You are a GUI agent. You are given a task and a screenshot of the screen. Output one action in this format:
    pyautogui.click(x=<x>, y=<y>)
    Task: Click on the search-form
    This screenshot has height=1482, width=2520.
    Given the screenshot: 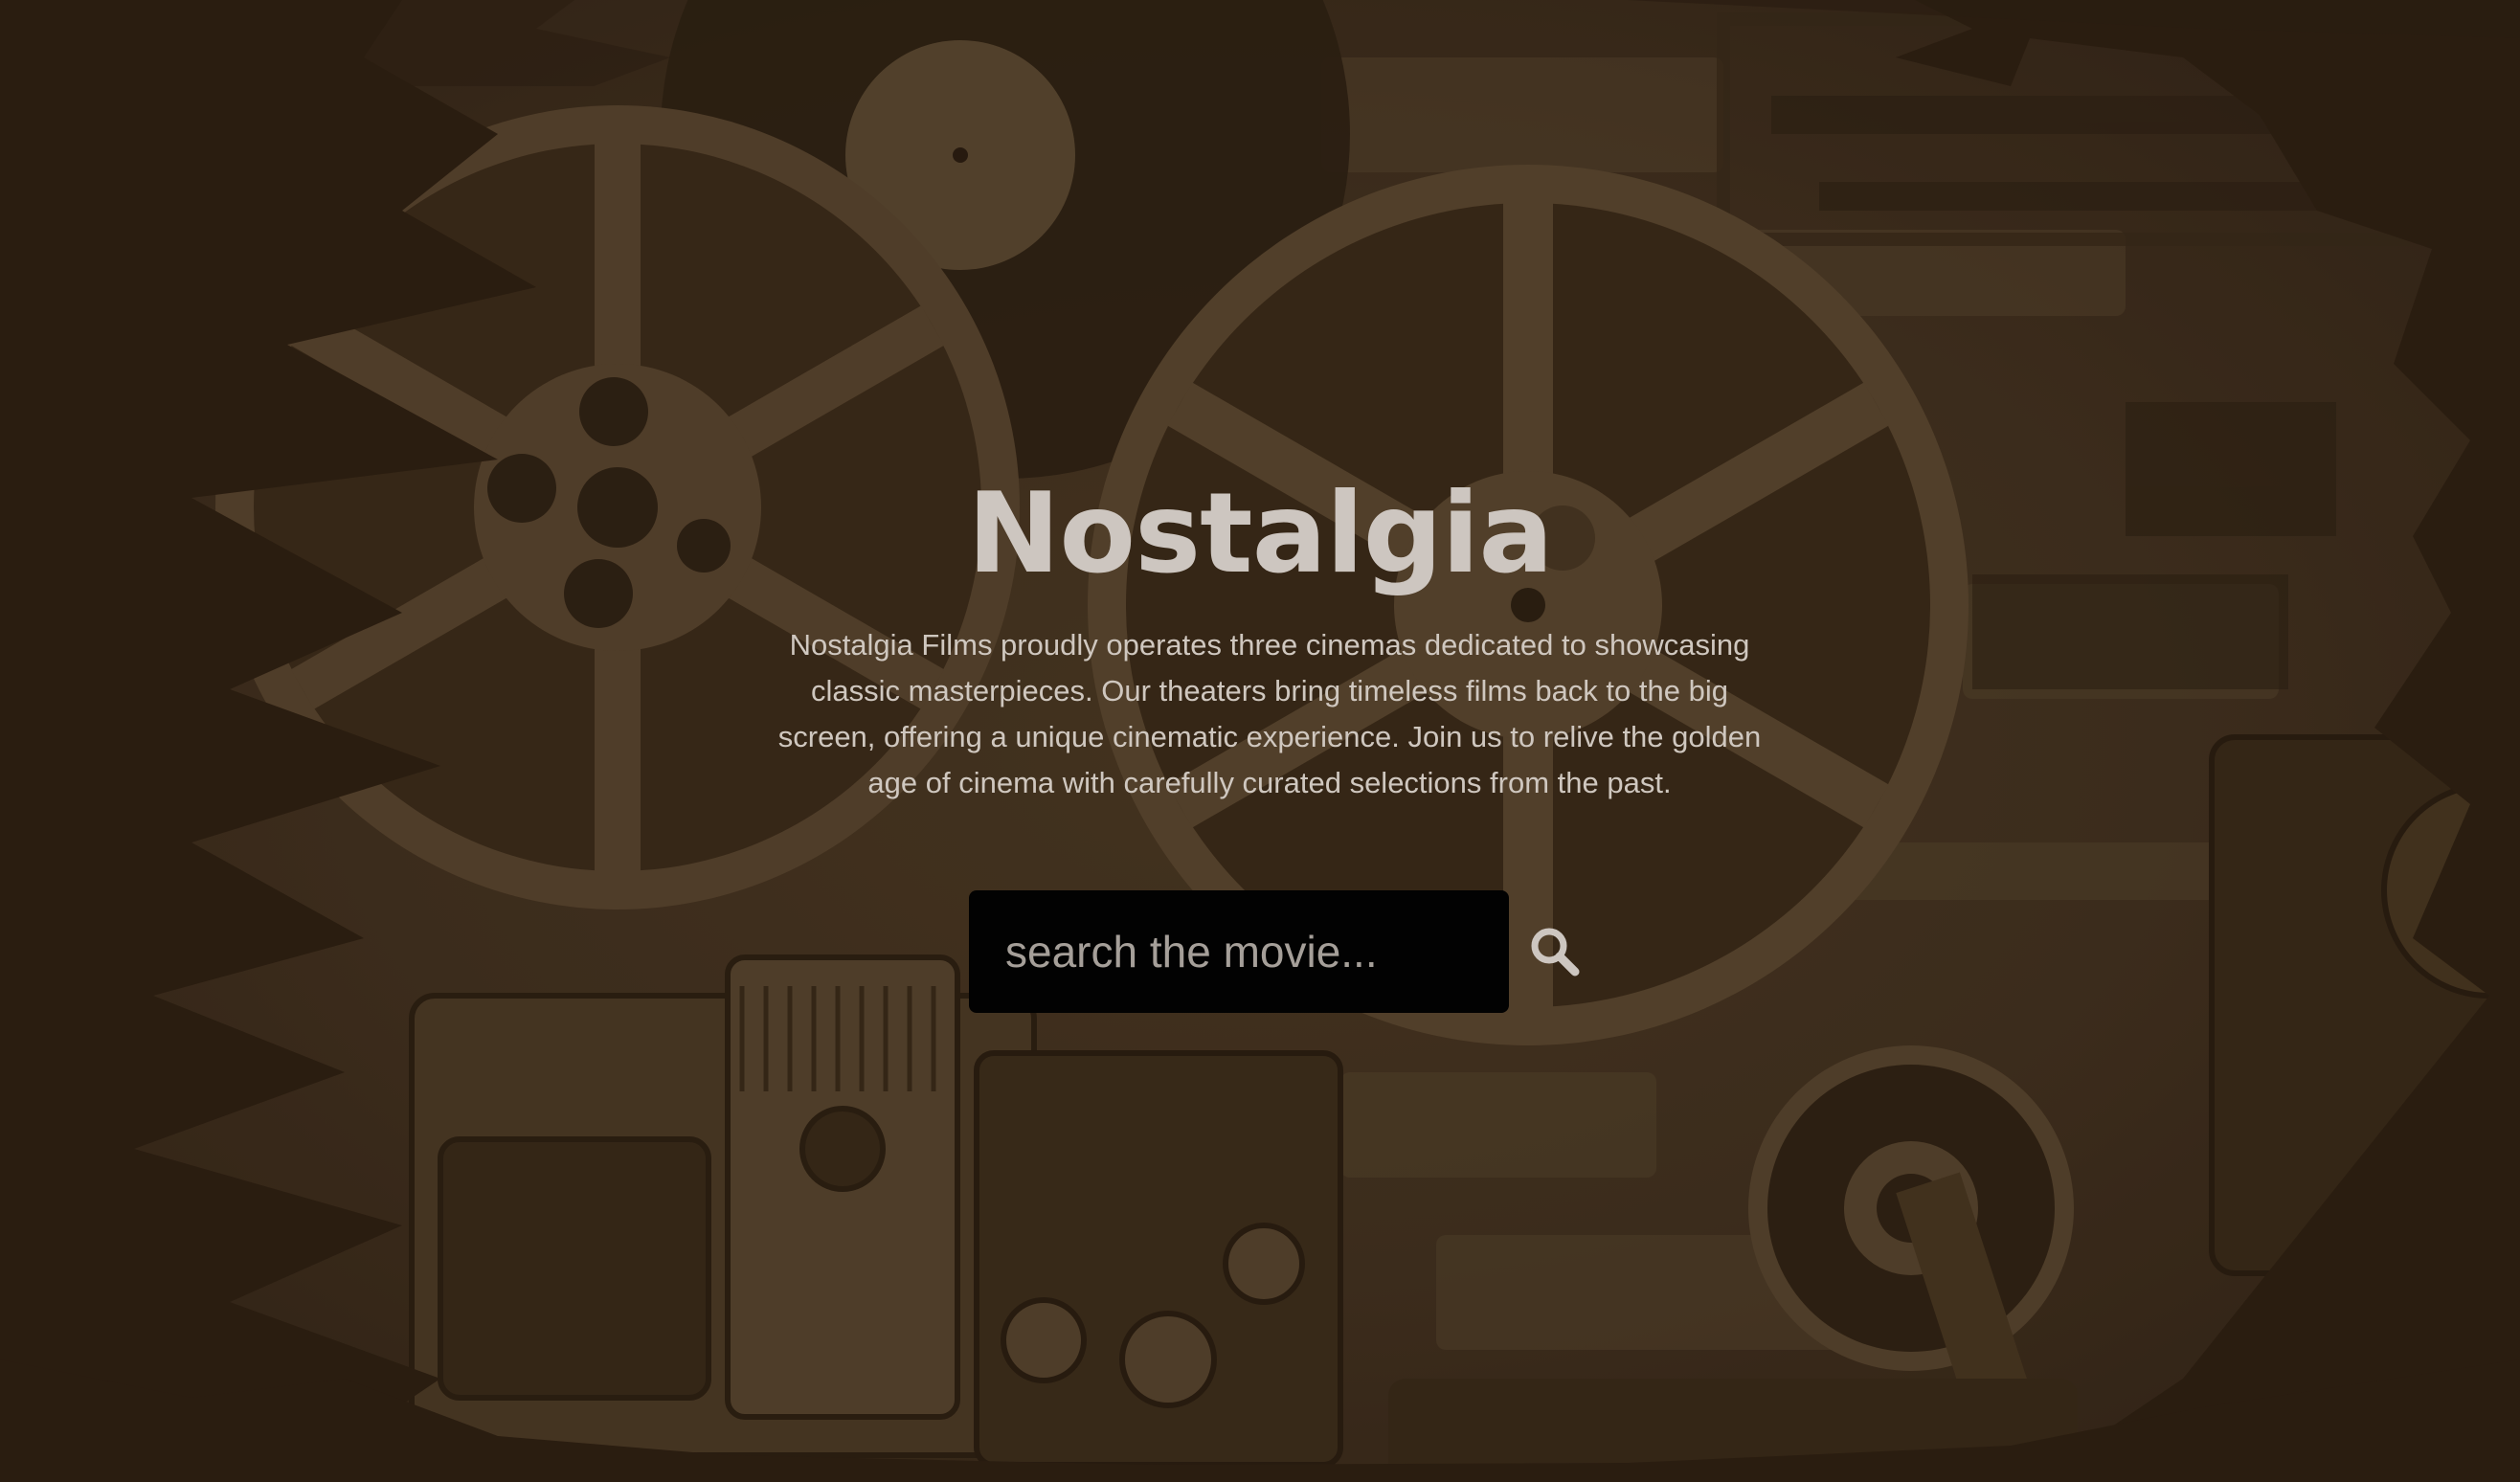 What is the action you would take?
    pyautogui.click(x=1279, y=952)
    